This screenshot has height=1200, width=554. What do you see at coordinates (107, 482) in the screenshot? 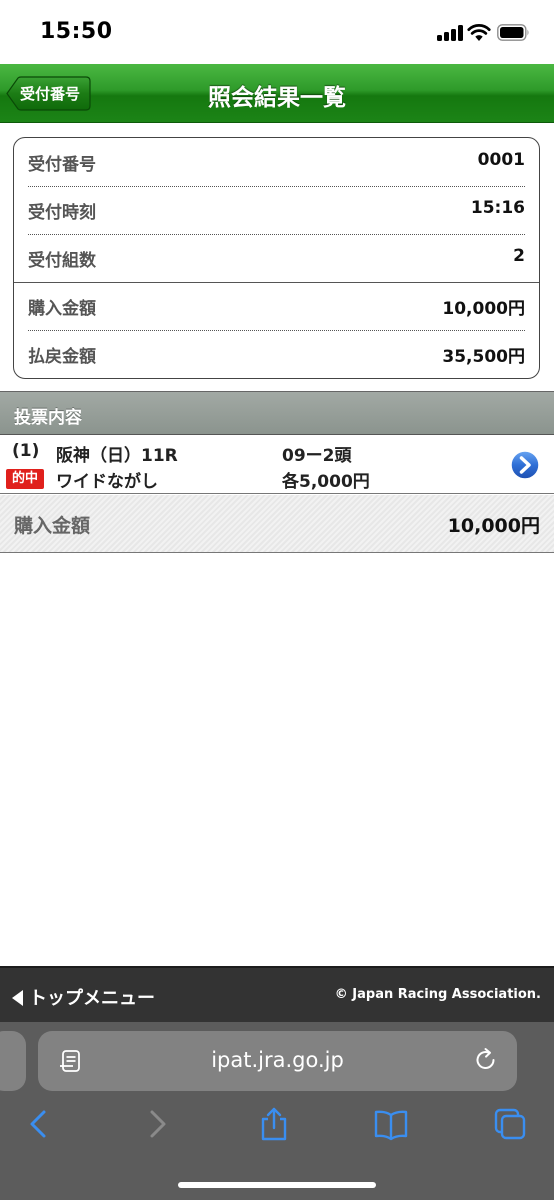
I see `bet-type: ワイドながし` at bounding box center [107, 482].